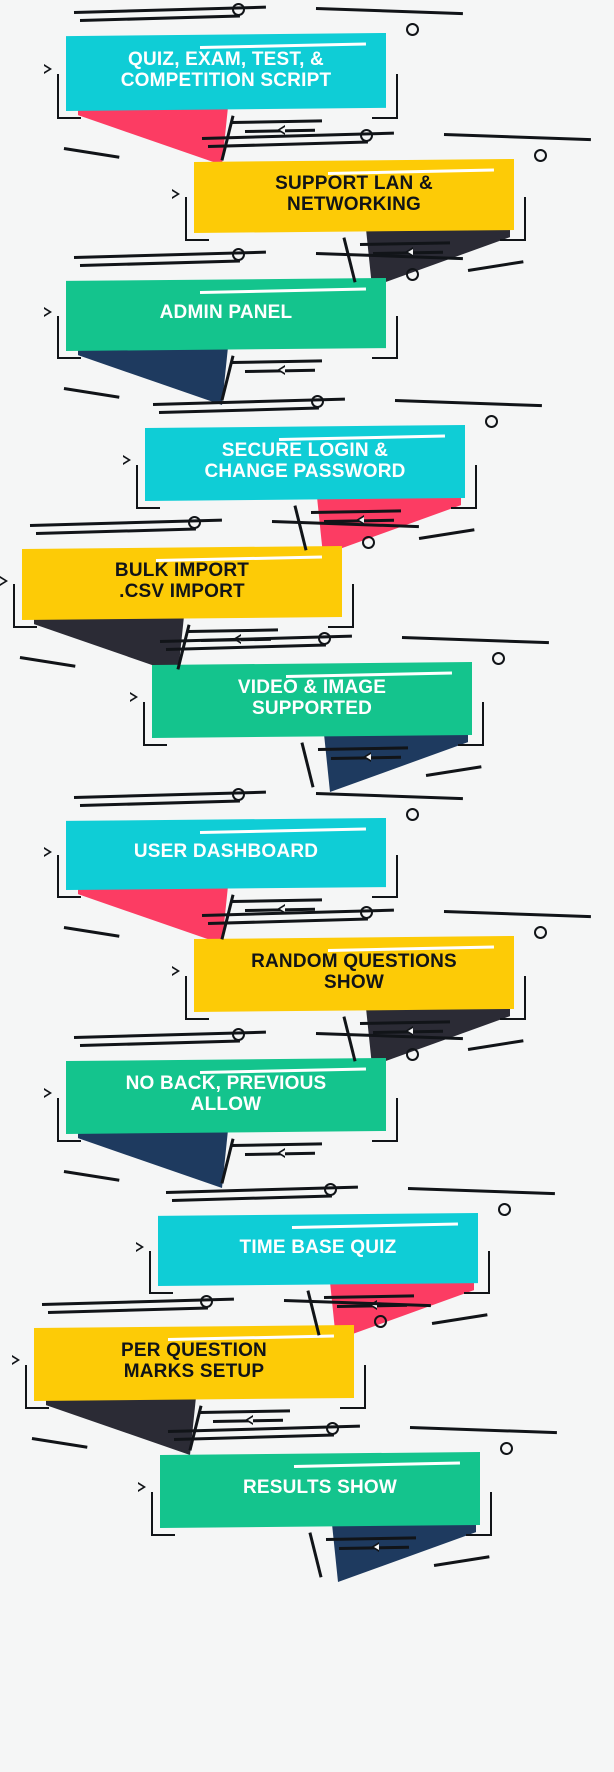  I want to click on banner-label: TIME BASE QUIZ, so click(318, 1247).